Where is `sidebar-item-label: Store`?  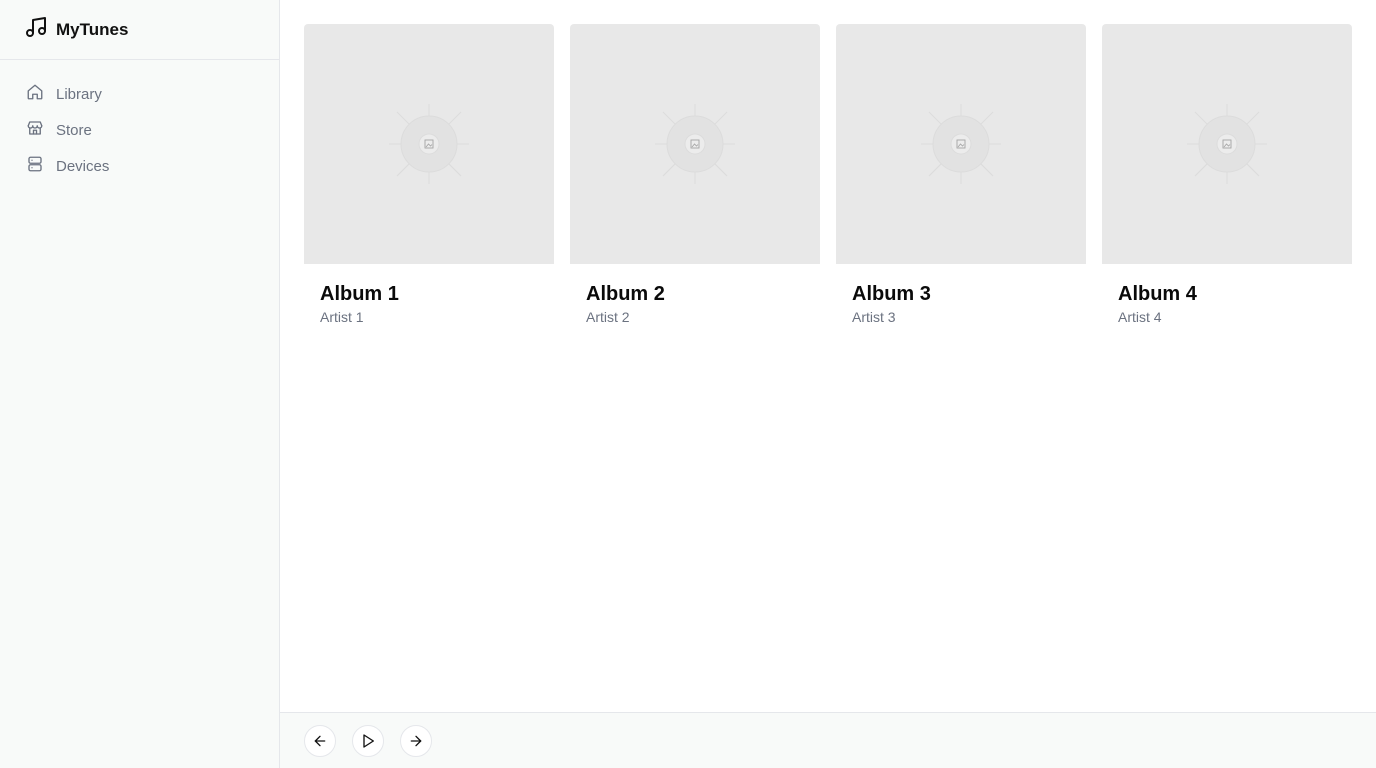
sidebar-item-label: Store is located at coordinates (74, 130).